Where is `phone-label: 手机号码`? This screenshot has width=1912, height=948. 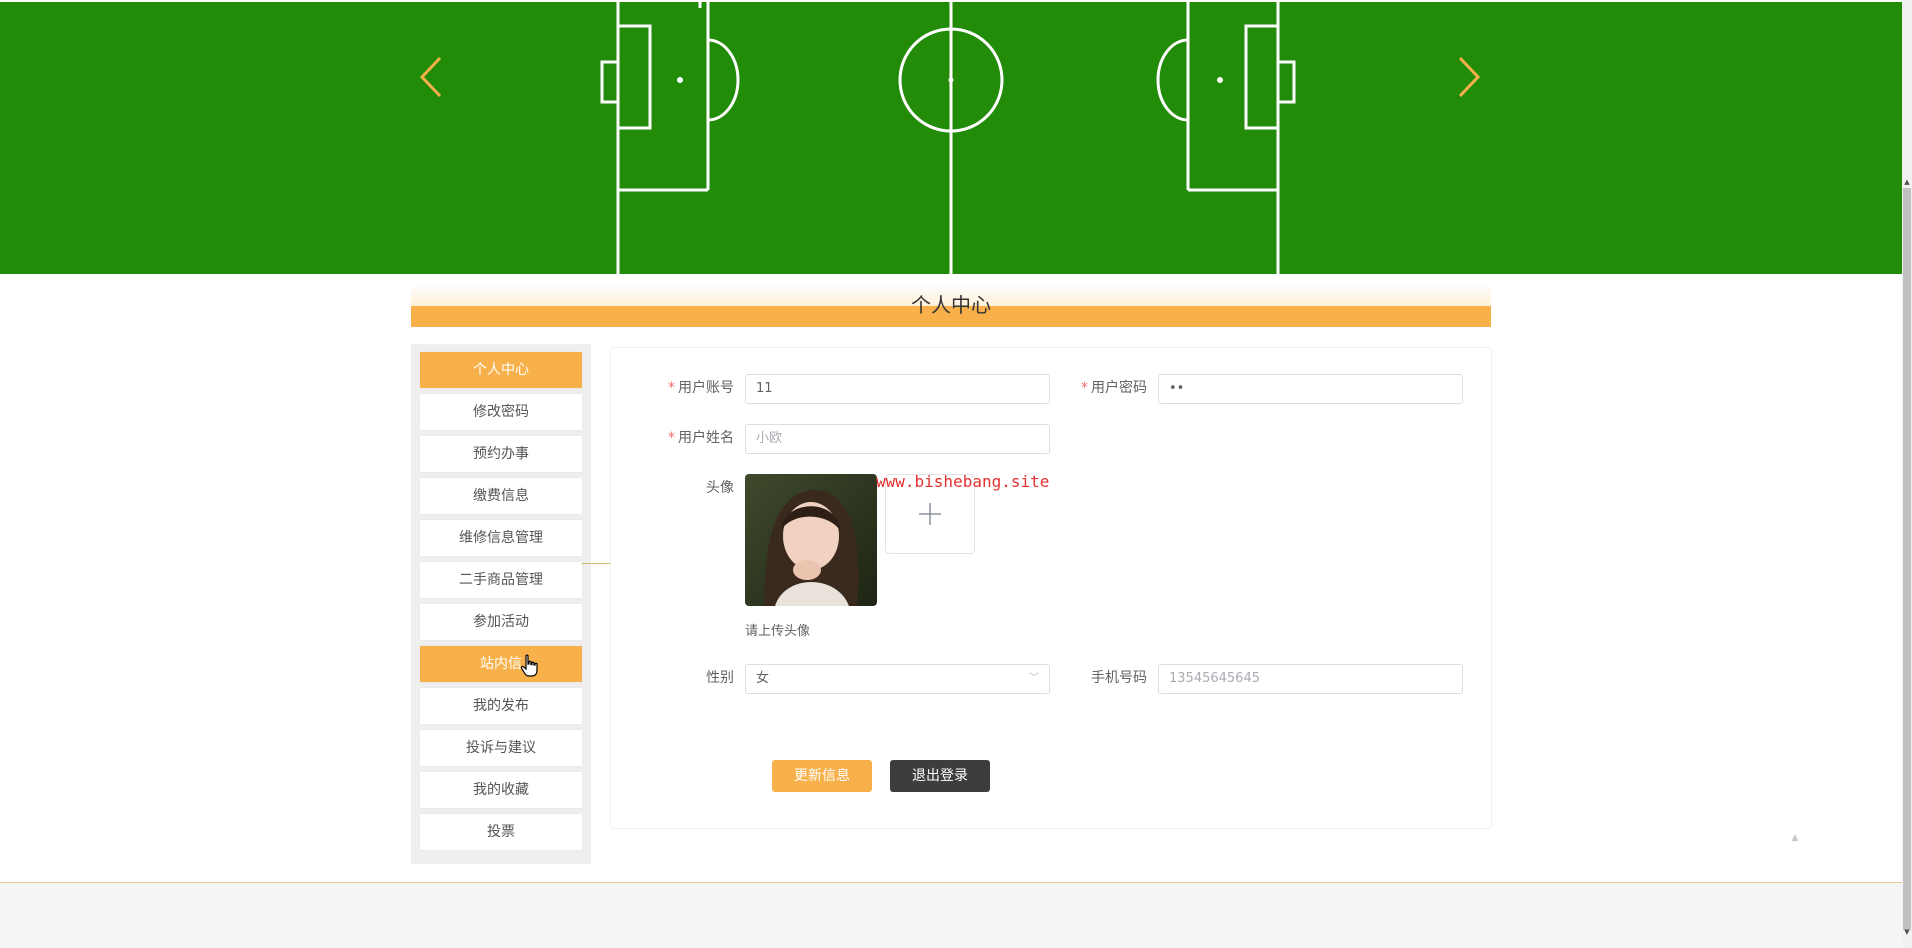 phone-label: 手机号码 is located at coordinates (1119, 678).